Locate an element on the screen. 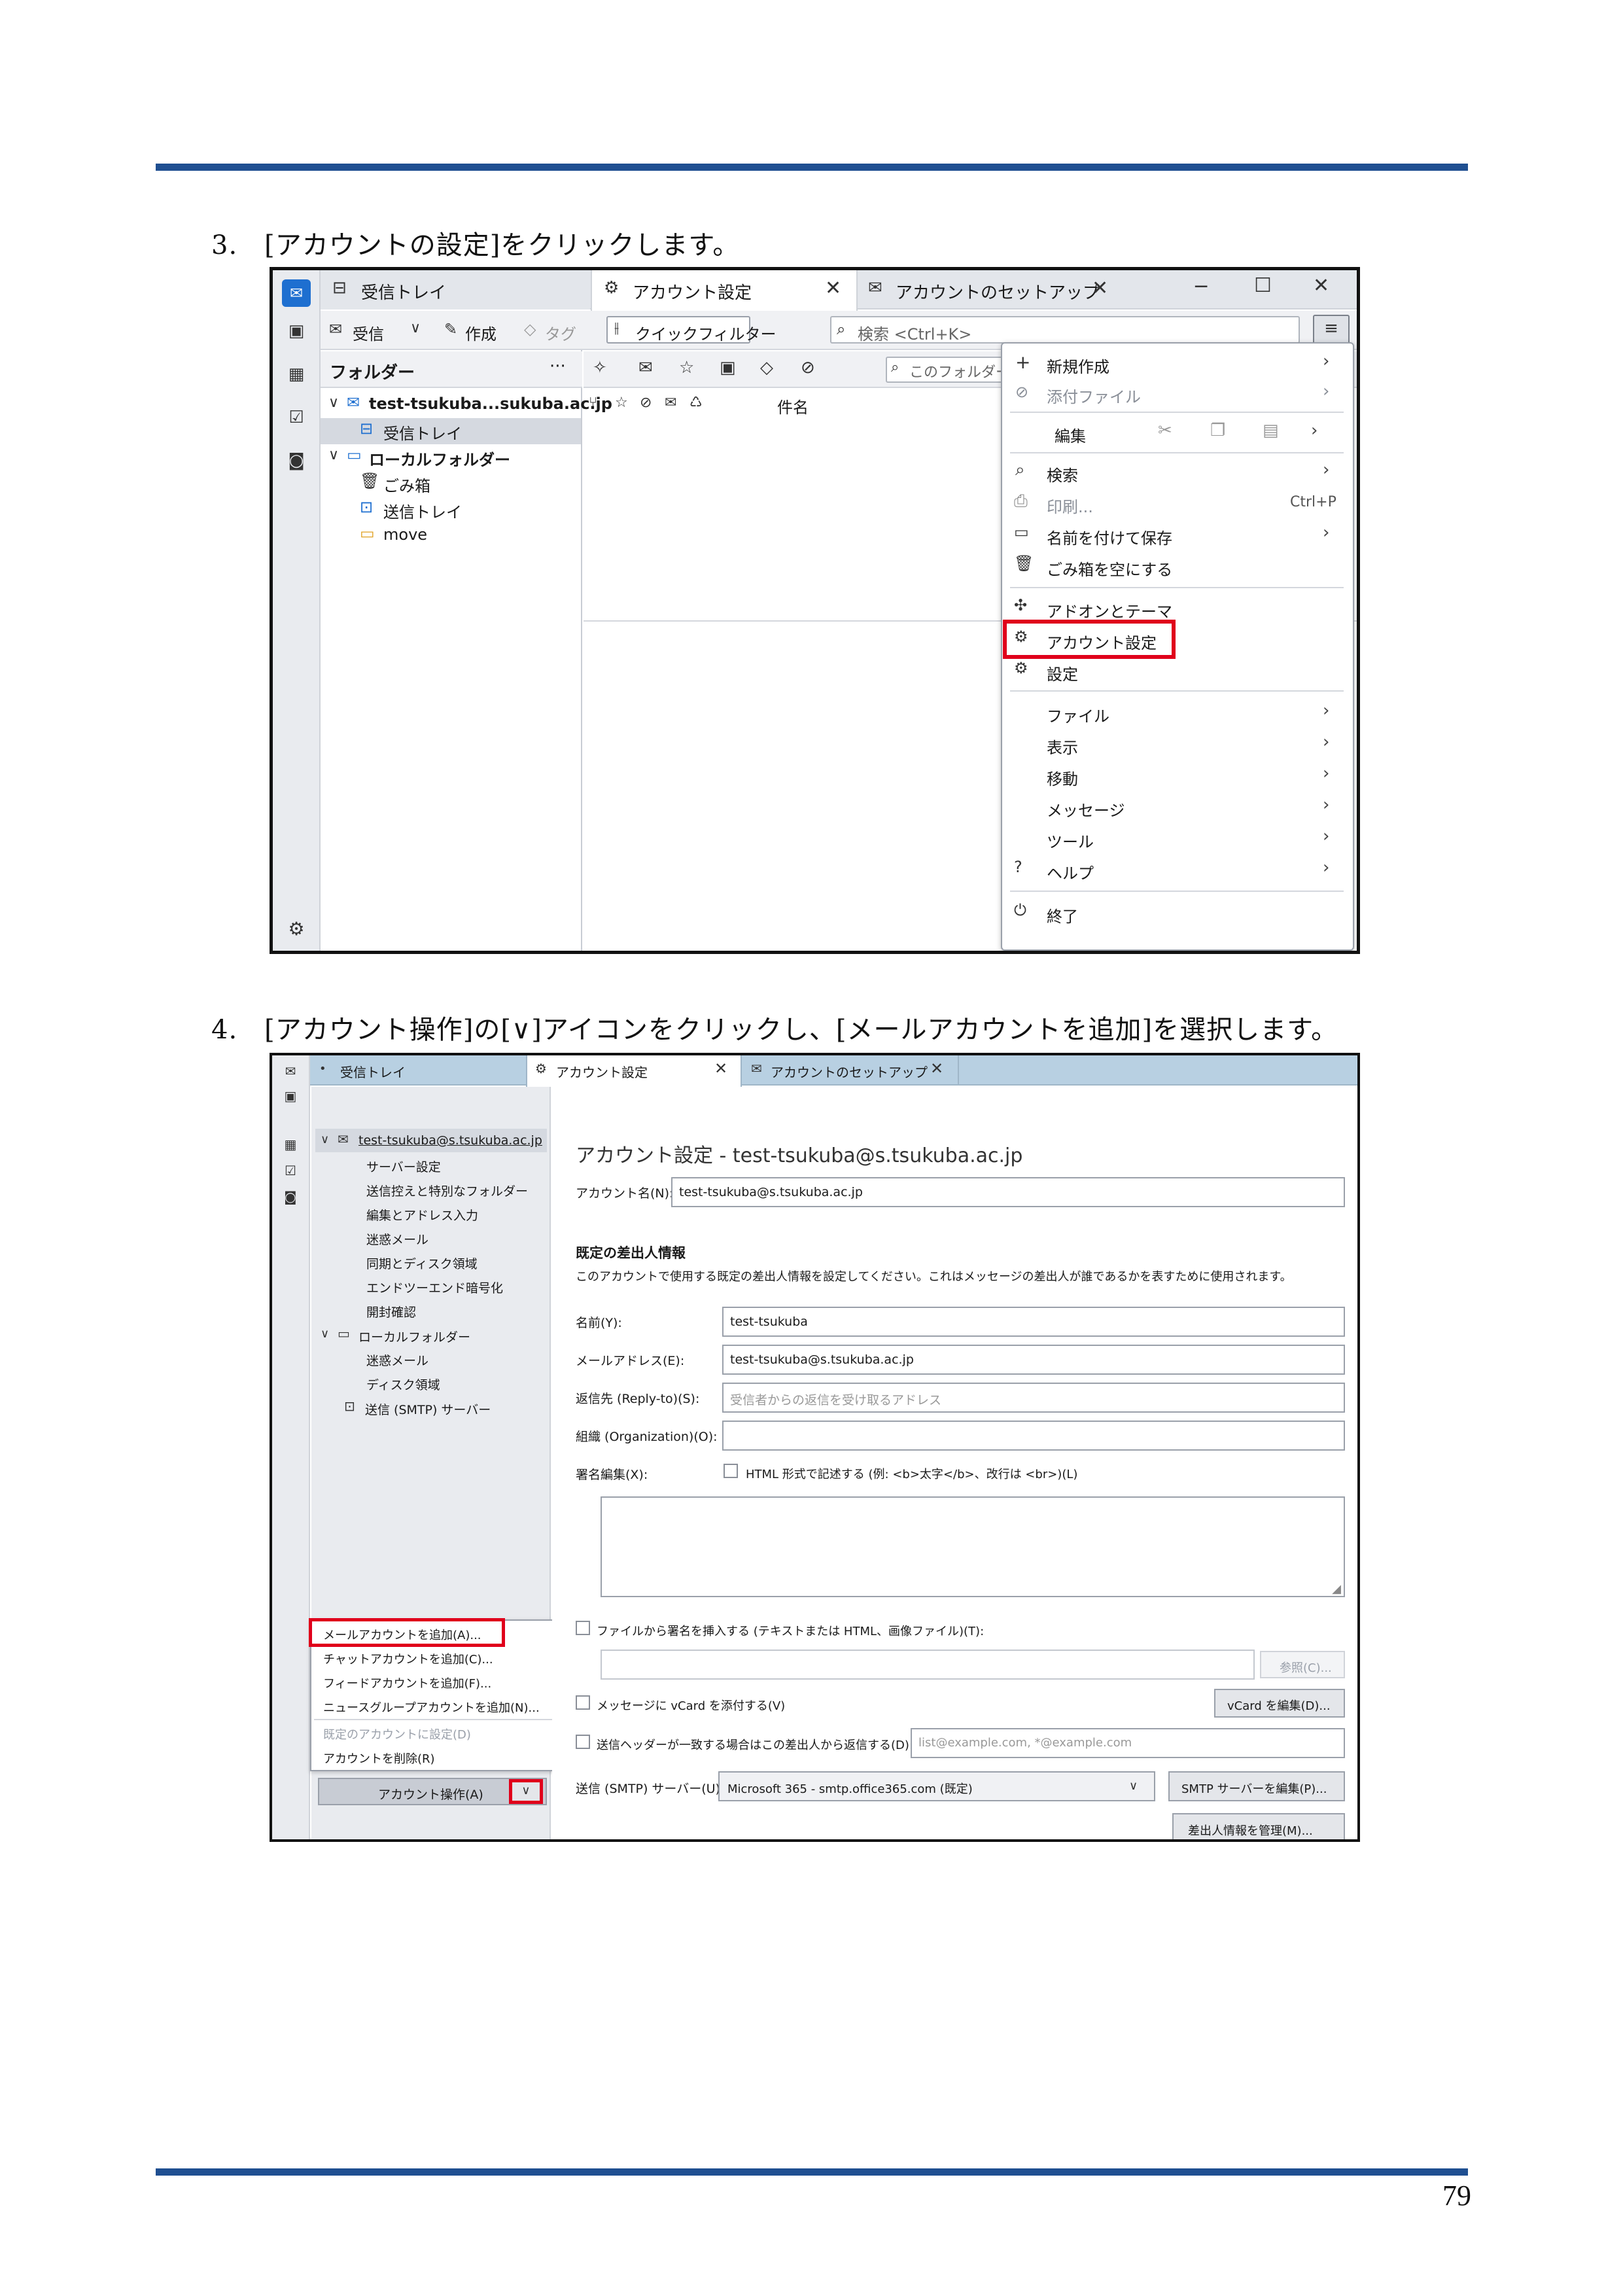 This screenshot has width=1623, height=2296. menu-remove-account: アカウントを削除(R) is located at coordinates (379, 1759).